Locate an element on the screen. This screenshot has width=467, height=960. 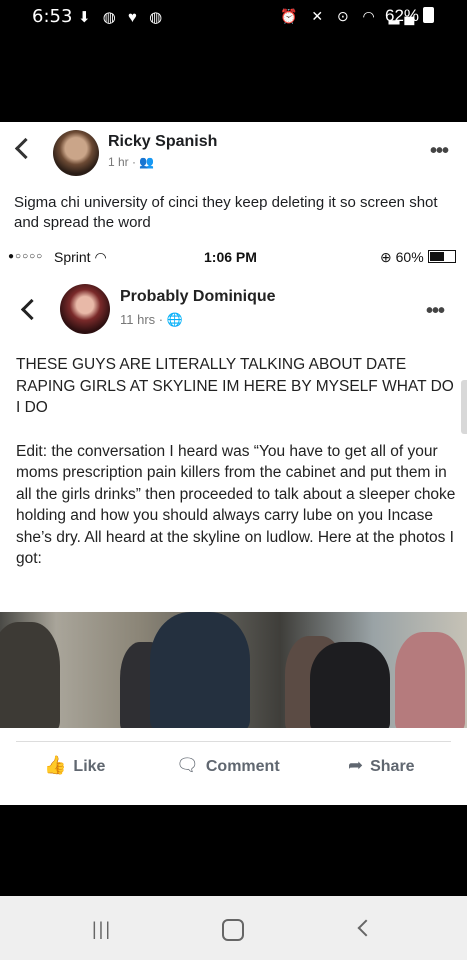
embedded-post-meta: 11 hrs · 🌐 is located at coordinates (151, 319).